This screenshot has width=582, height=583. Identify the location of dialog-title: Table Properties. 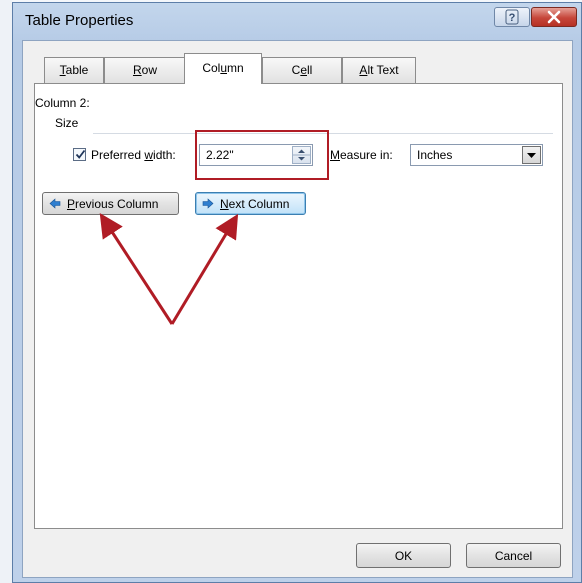
(79, 20).